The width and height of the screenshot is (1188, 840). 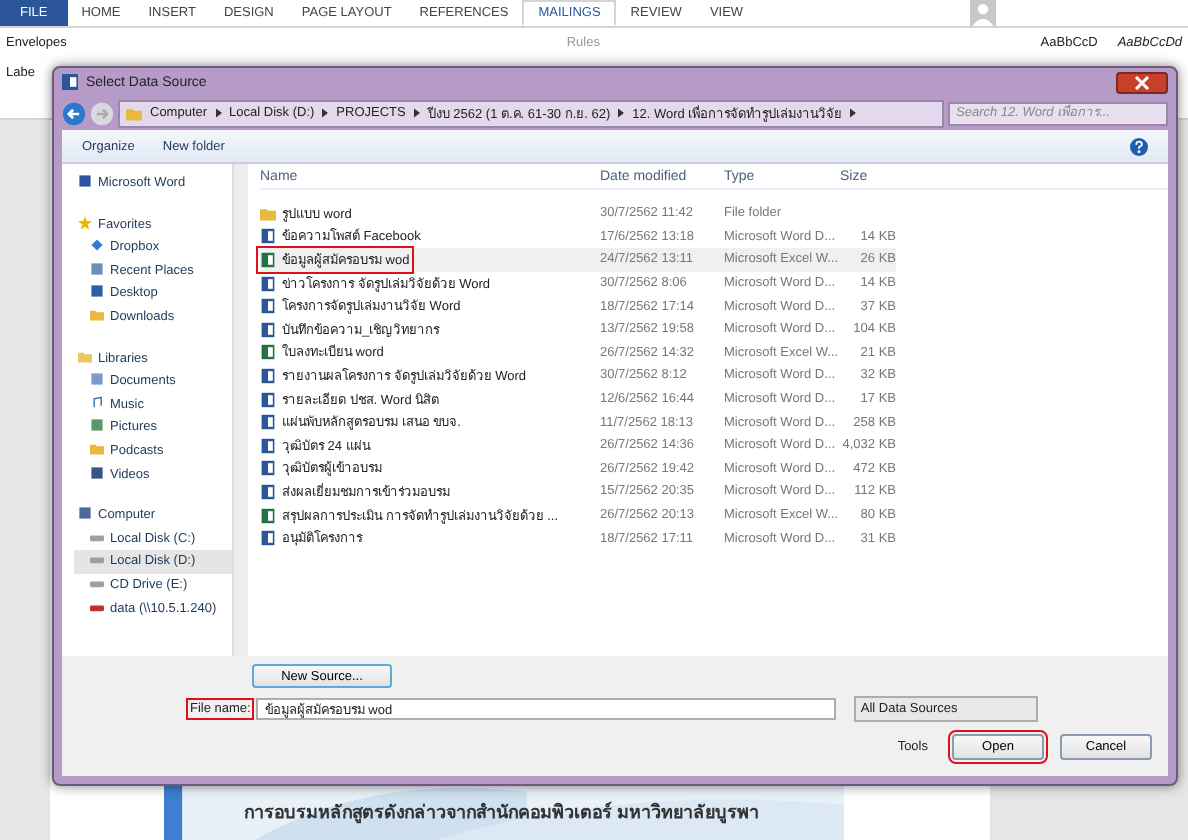 What do you see at coordinates (97, 245) in the screenshot?
I see `dropbox-icon` at bounding box center [97, 245].